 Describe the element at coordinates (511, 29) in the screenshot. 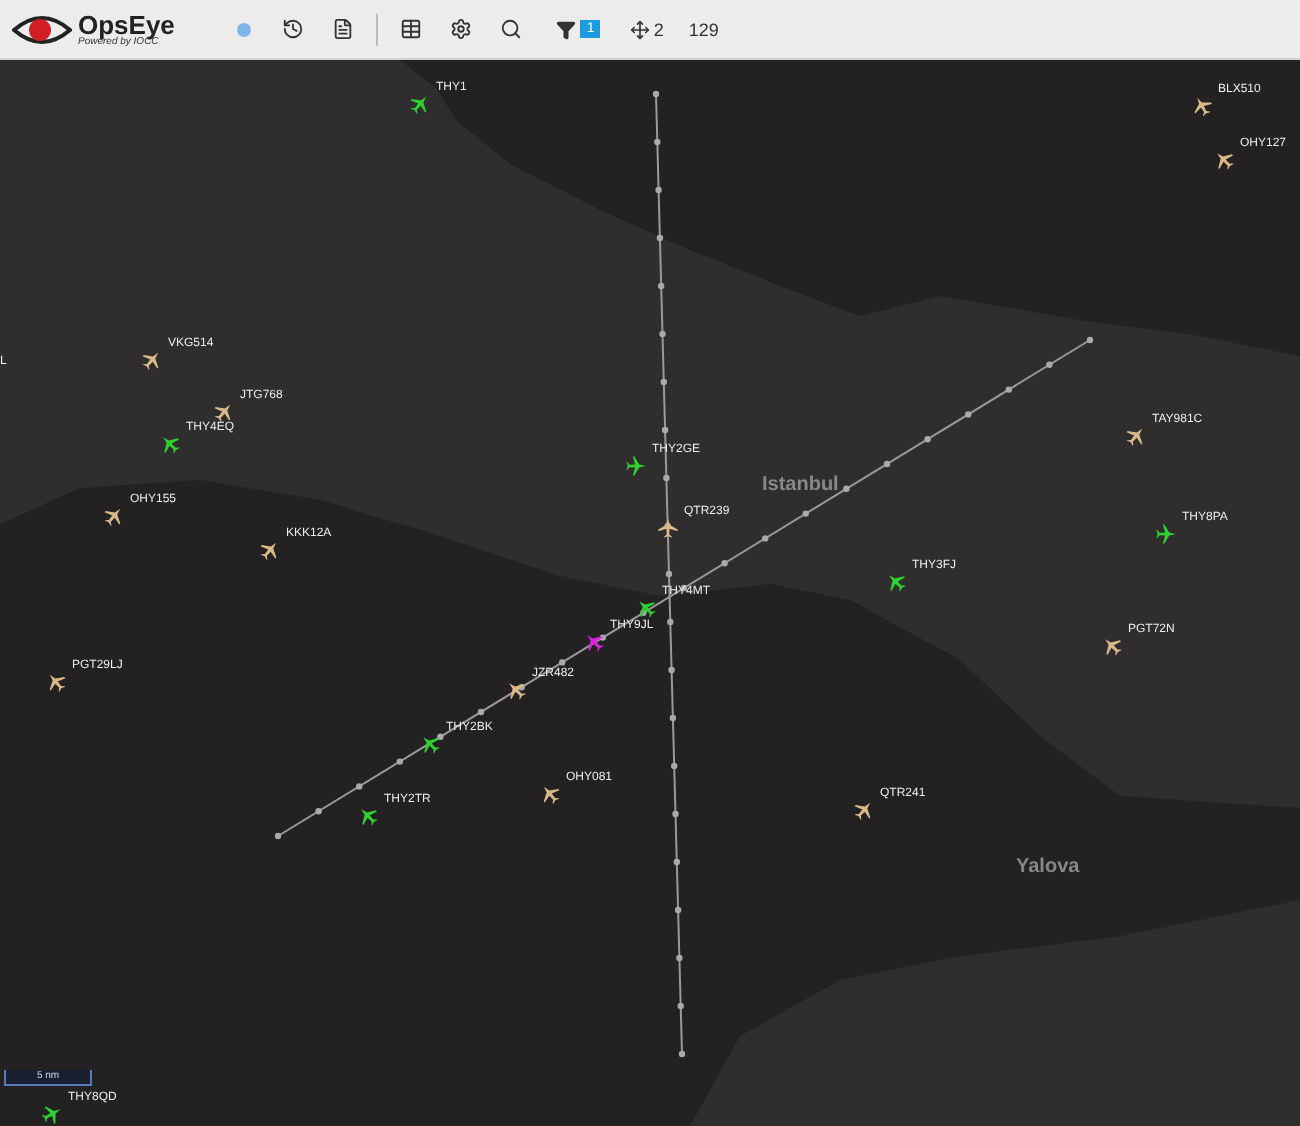

I see `search-icon` at that location.